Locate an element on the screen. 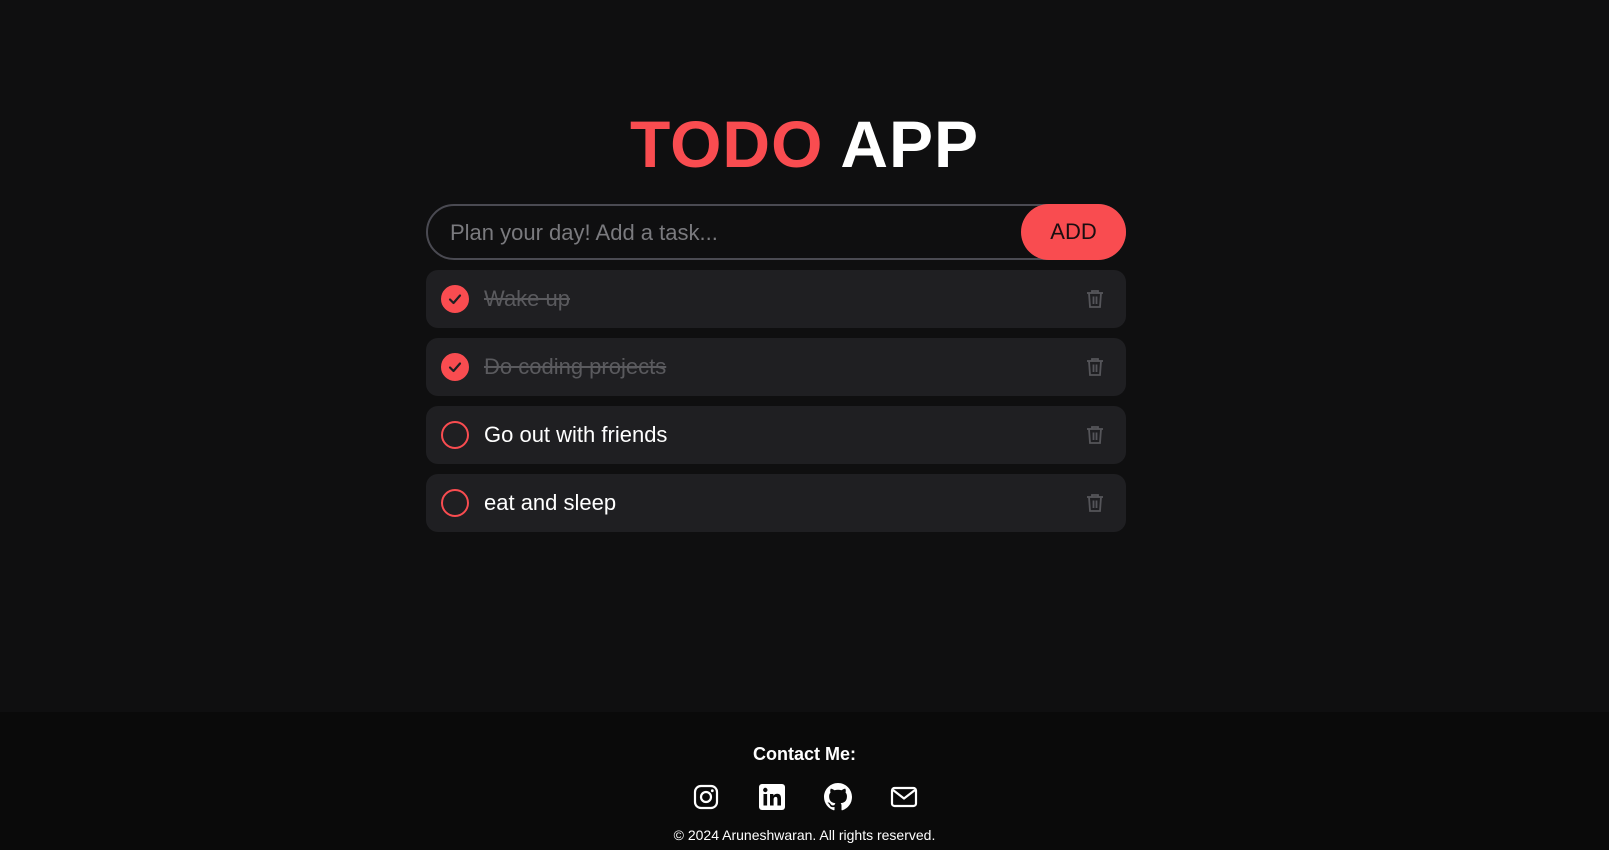 This screenshot has height=850, width=1609. task-label: Go out with friends is located at coordinates (576, 434).